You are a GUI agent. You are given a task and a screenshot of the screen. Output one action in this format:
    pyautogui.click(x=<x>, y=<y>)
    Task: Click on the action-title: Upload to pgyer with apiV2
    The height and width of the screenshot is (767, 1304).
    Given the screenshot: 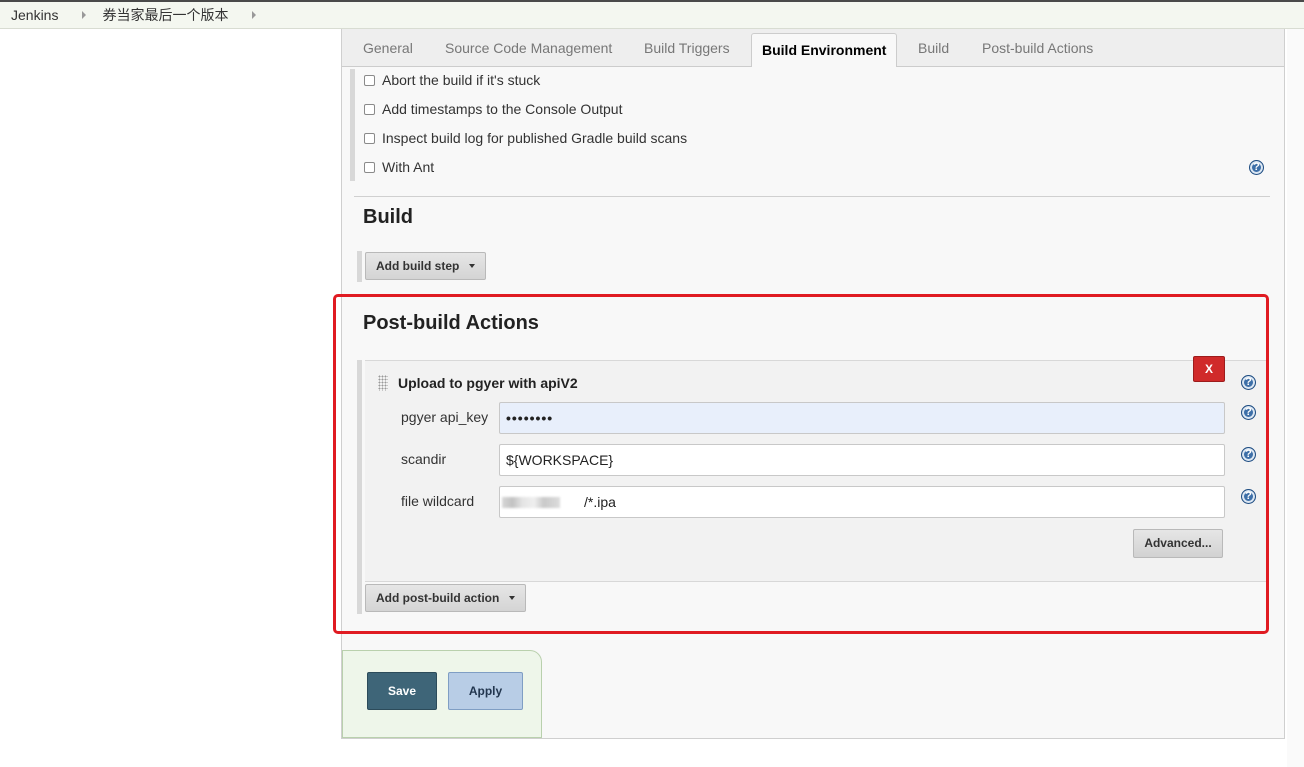 What is the action you would take?
    pyautogui.click(x=488, y=383)
    